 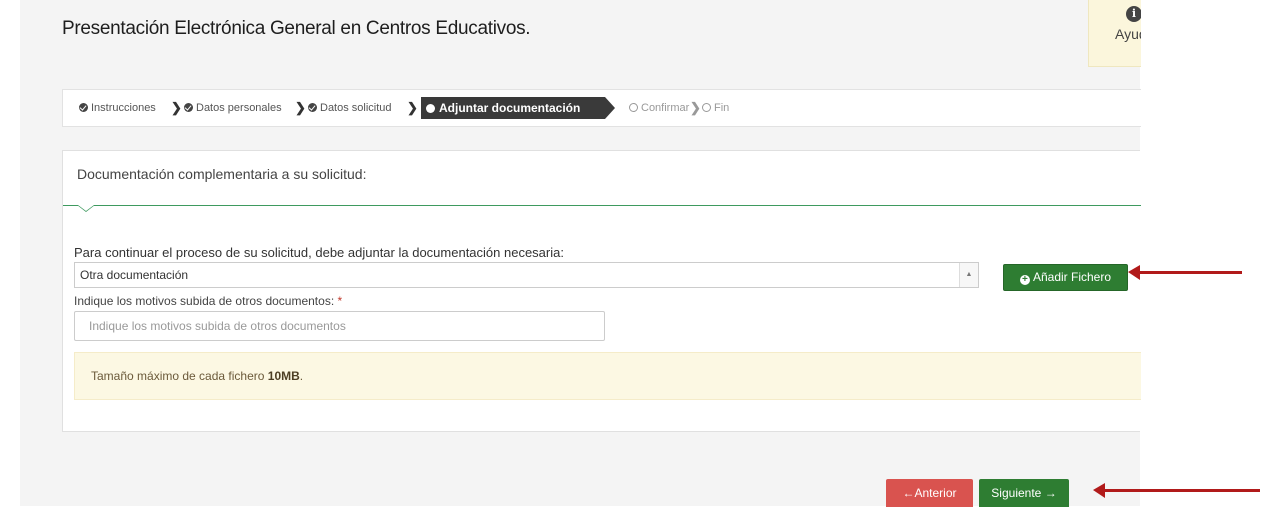 What do you see at coordinates (526, 275) in the screenshot?
I see `document-type-select: Otra documentación ▲` at bounding box center [526, 275].